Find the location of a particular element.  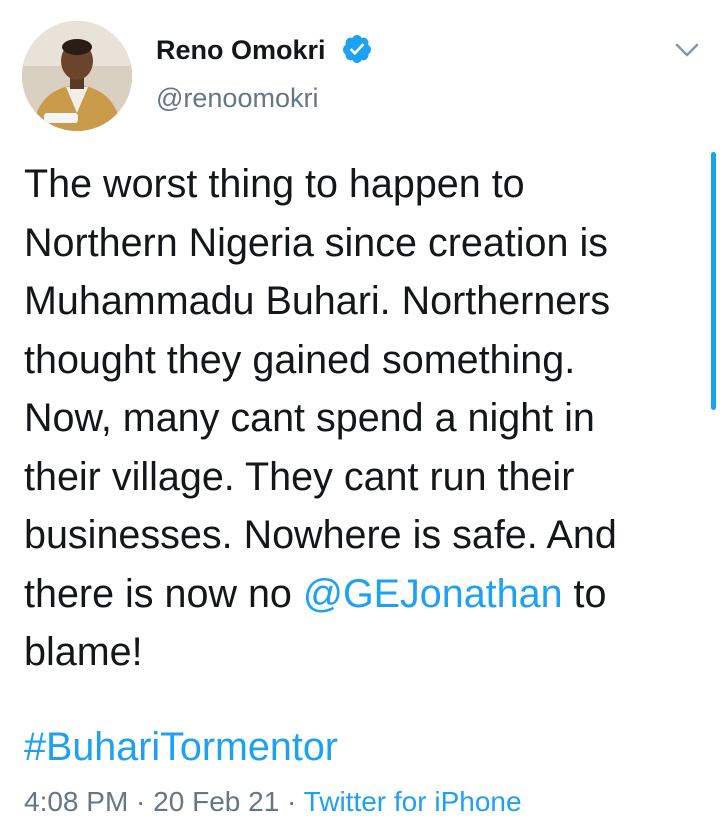

tweet-text-line: their village. They cant run their is located at coordinates (299, 476).